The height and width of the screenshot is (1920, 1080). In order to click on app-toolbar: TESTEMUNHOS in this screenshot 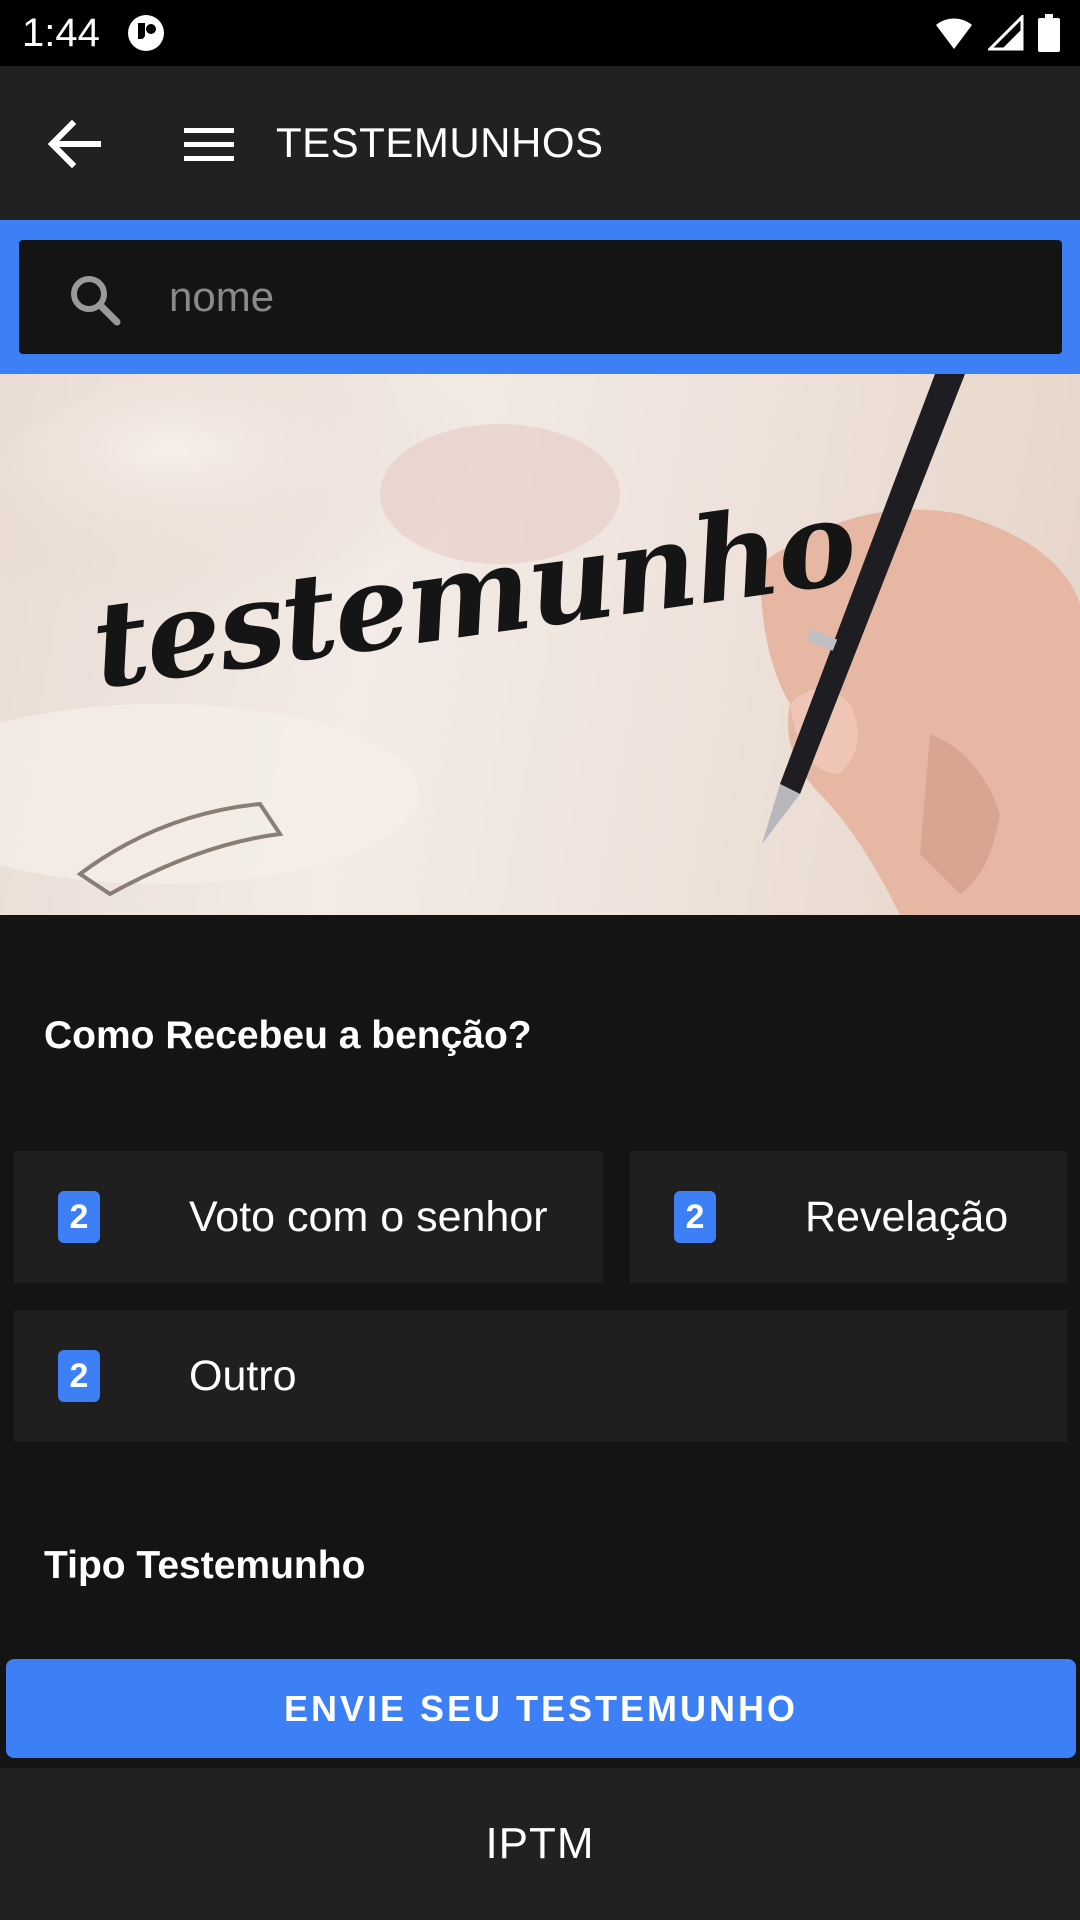, I will do `click(540, 143)`.